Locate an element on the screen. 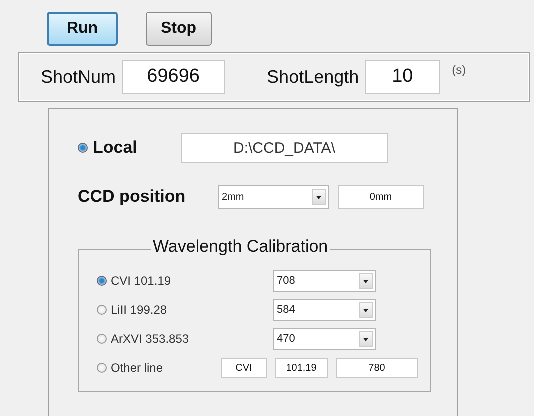  ccd-position-label: CCD position is located at coordinates (132, 197).